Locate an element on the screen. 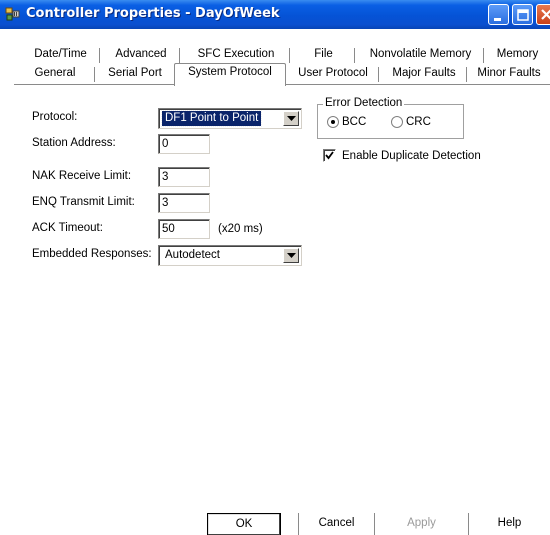 The image size is (550, 535). tab-label: Serial Port is located at coordinates (135, 73).